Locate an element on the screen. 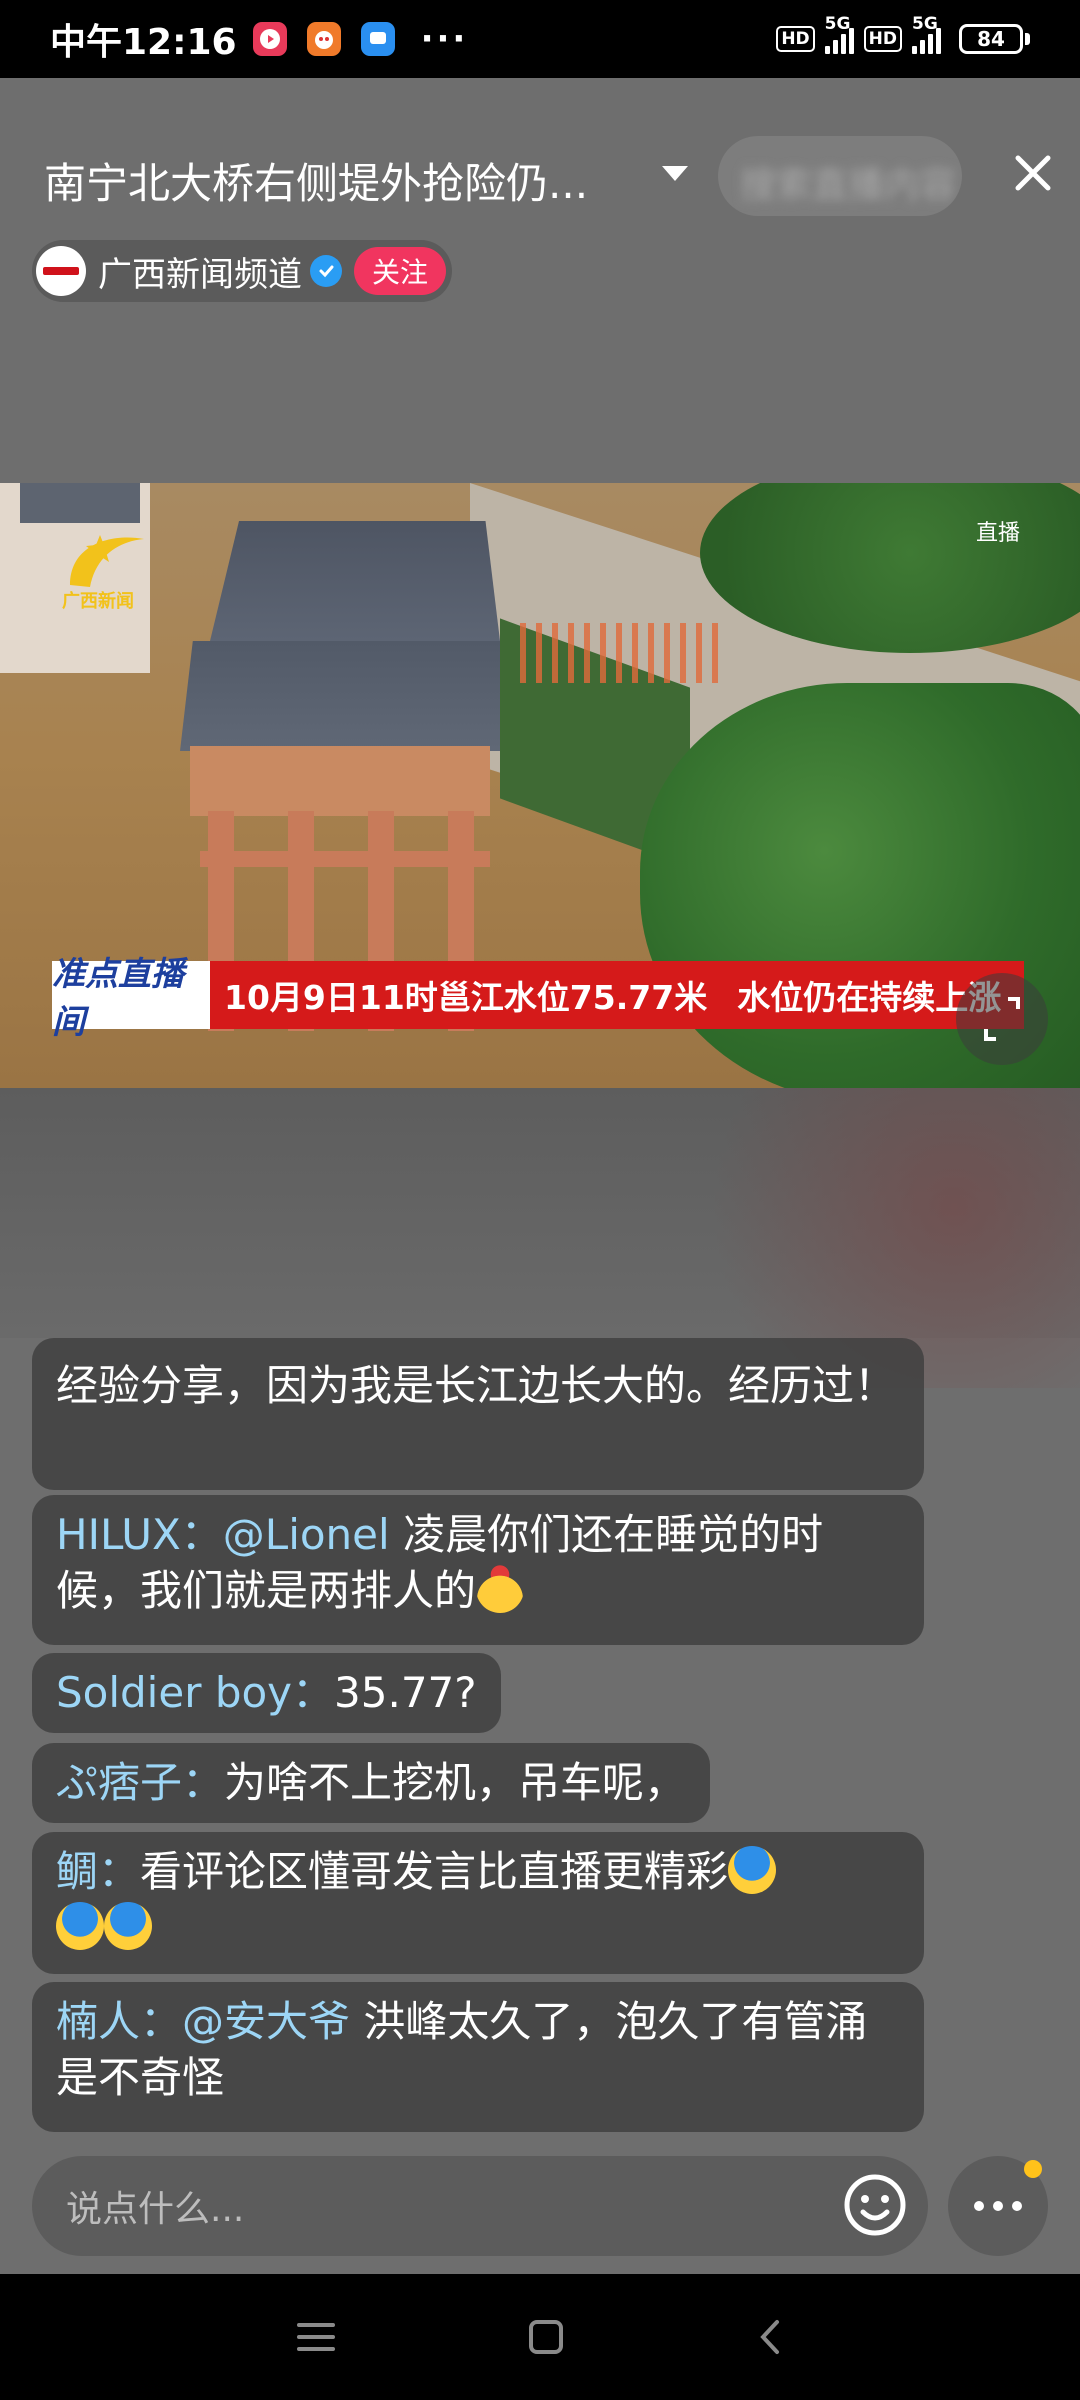  chat-message: ぷ痞子：为啥不上挖机，吊车呢， is located at coordinates (371, 1783).